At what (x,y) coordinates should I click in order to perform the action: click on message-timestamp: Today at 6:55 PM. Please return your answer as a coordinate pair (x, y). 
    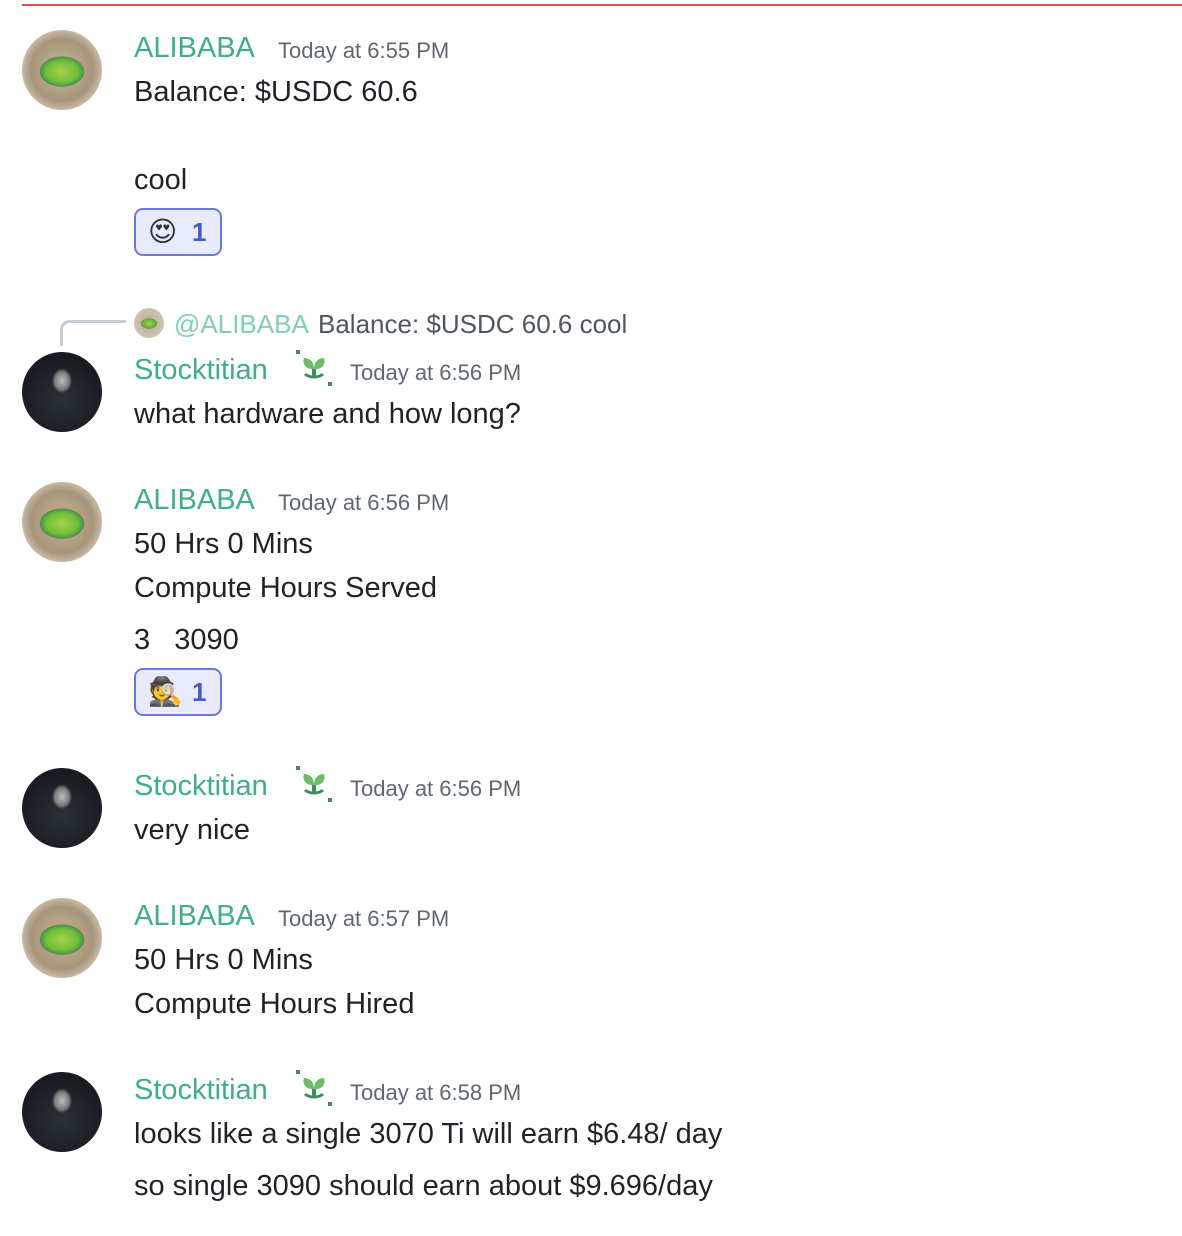
    Looking at the image, I should click on (363, 51).